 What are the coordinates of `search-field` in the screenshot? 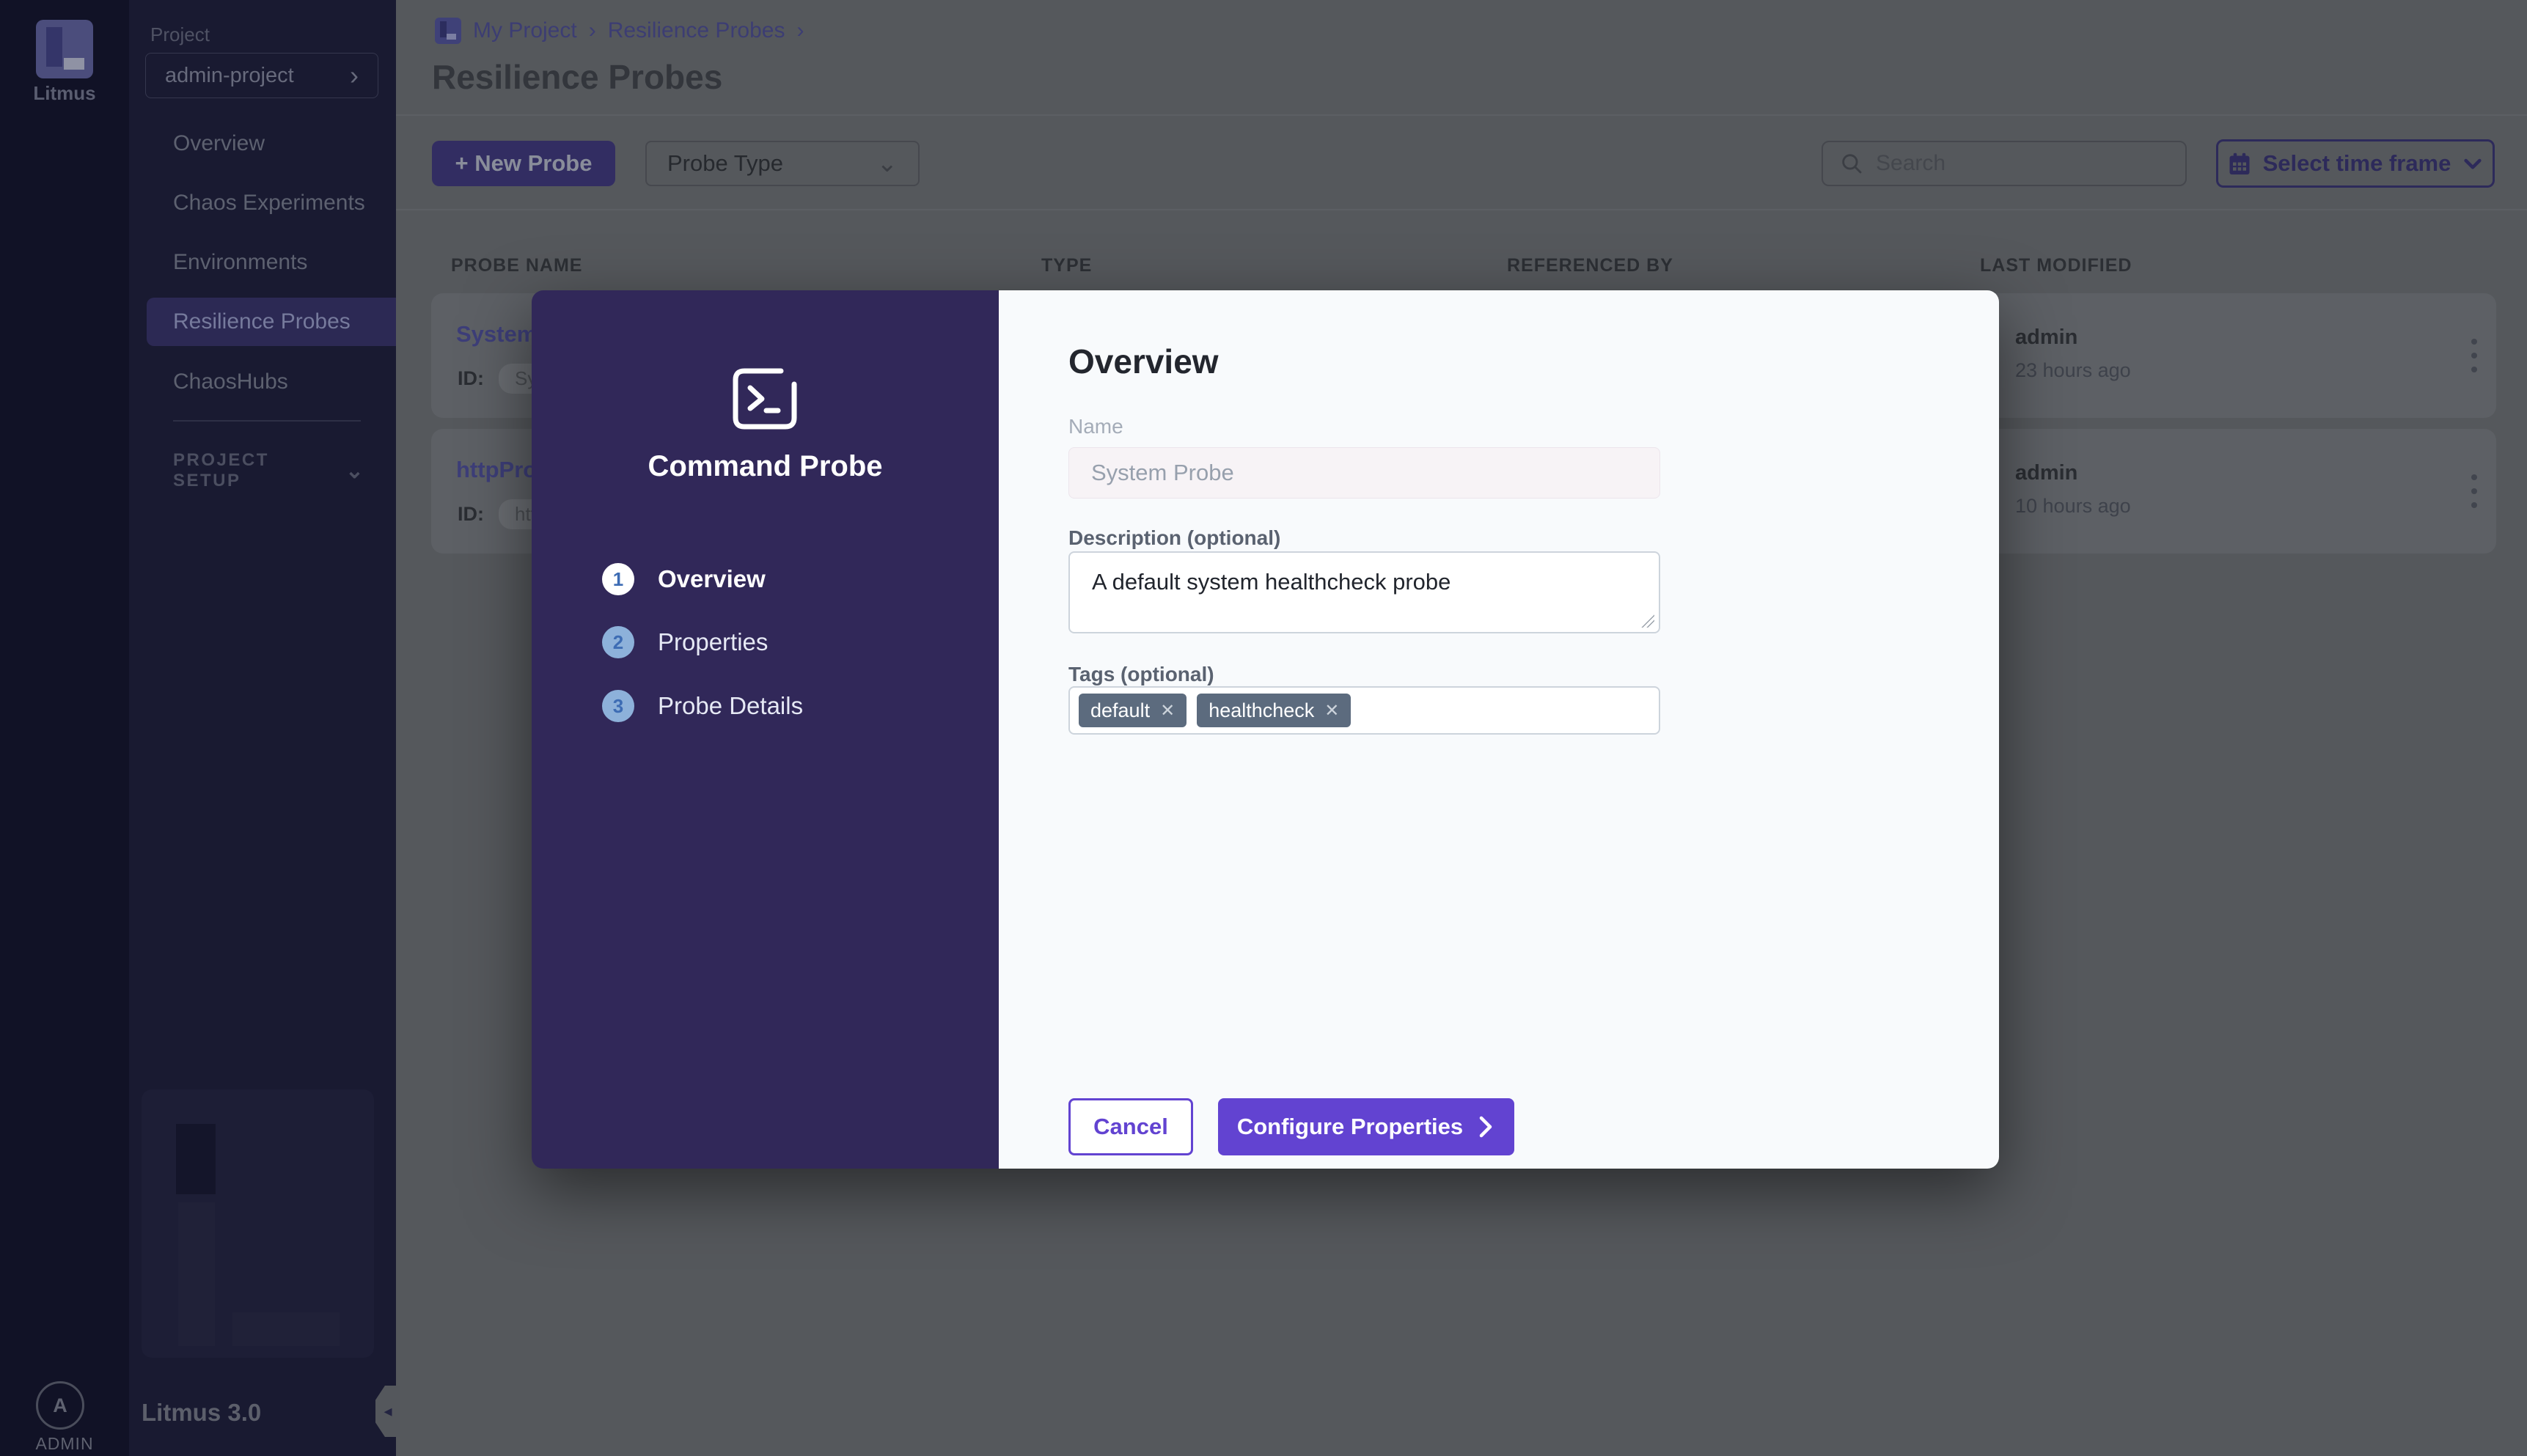 It's located at (2004, 163).